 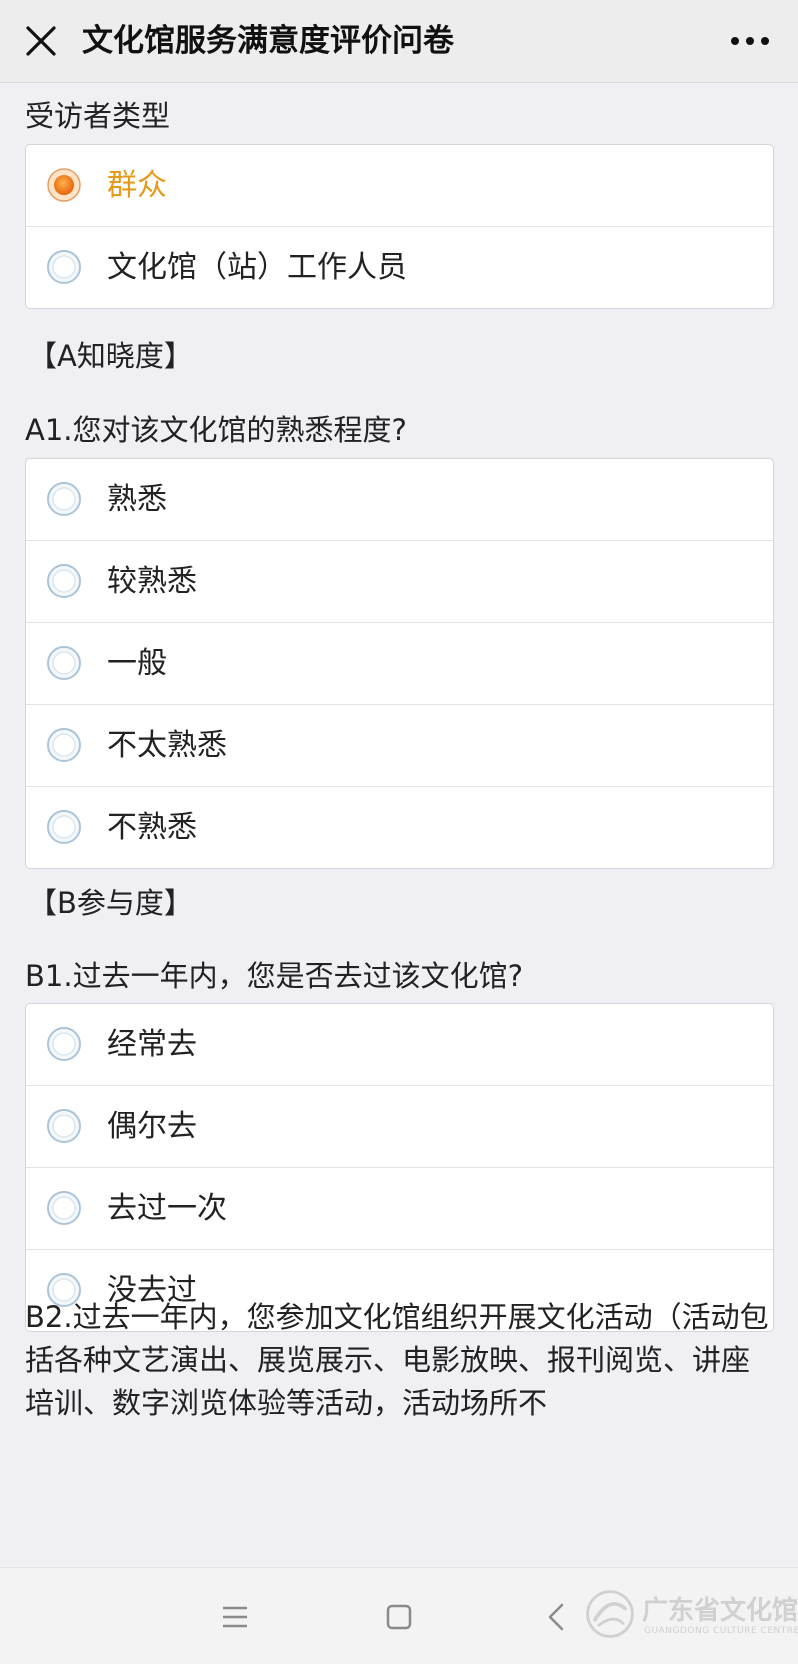 I want to click on watermark-text: 广东省文化馆, so click(x=720, y=1611).